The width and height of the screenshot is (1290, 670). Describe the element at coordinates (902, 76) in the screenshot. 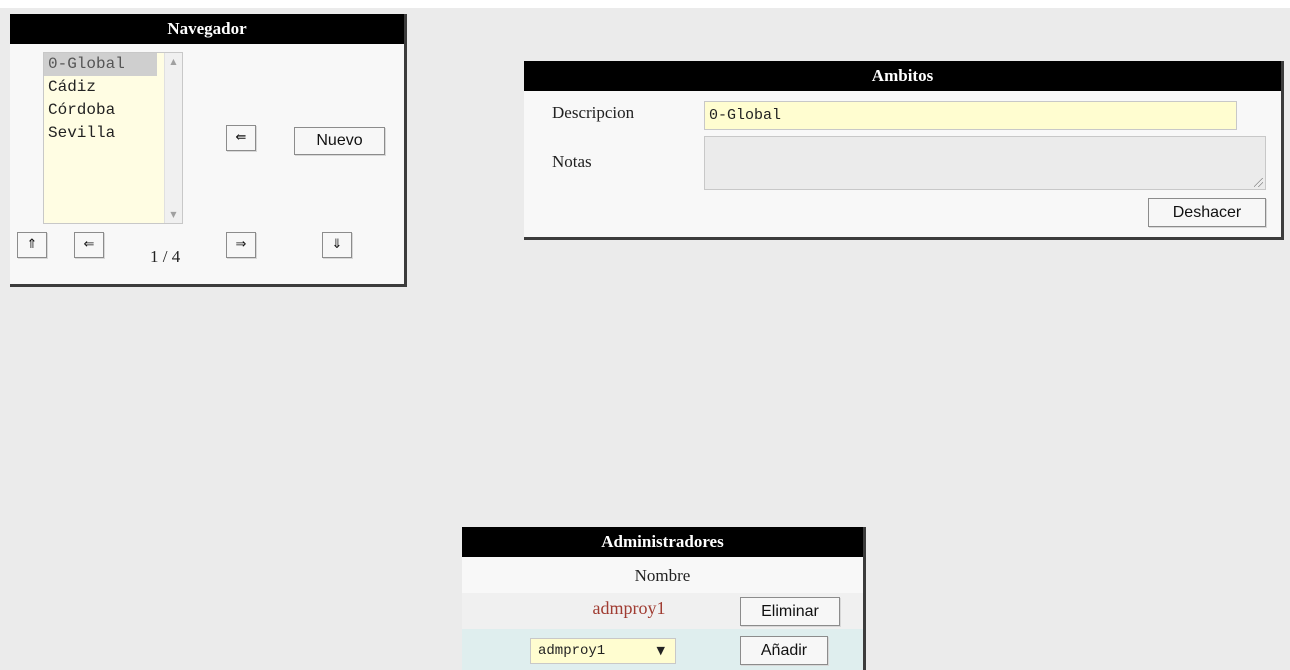

I see `ambitos-title: Ambitos` at that location.